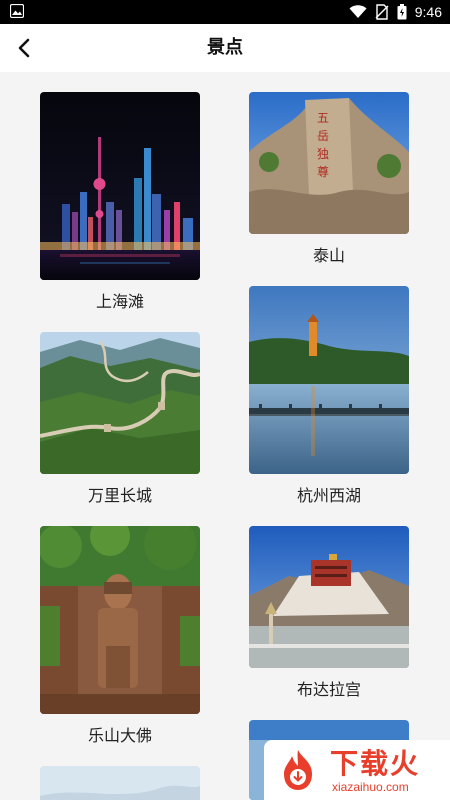  I want to click on page-title: 景点, so click(225, 47).